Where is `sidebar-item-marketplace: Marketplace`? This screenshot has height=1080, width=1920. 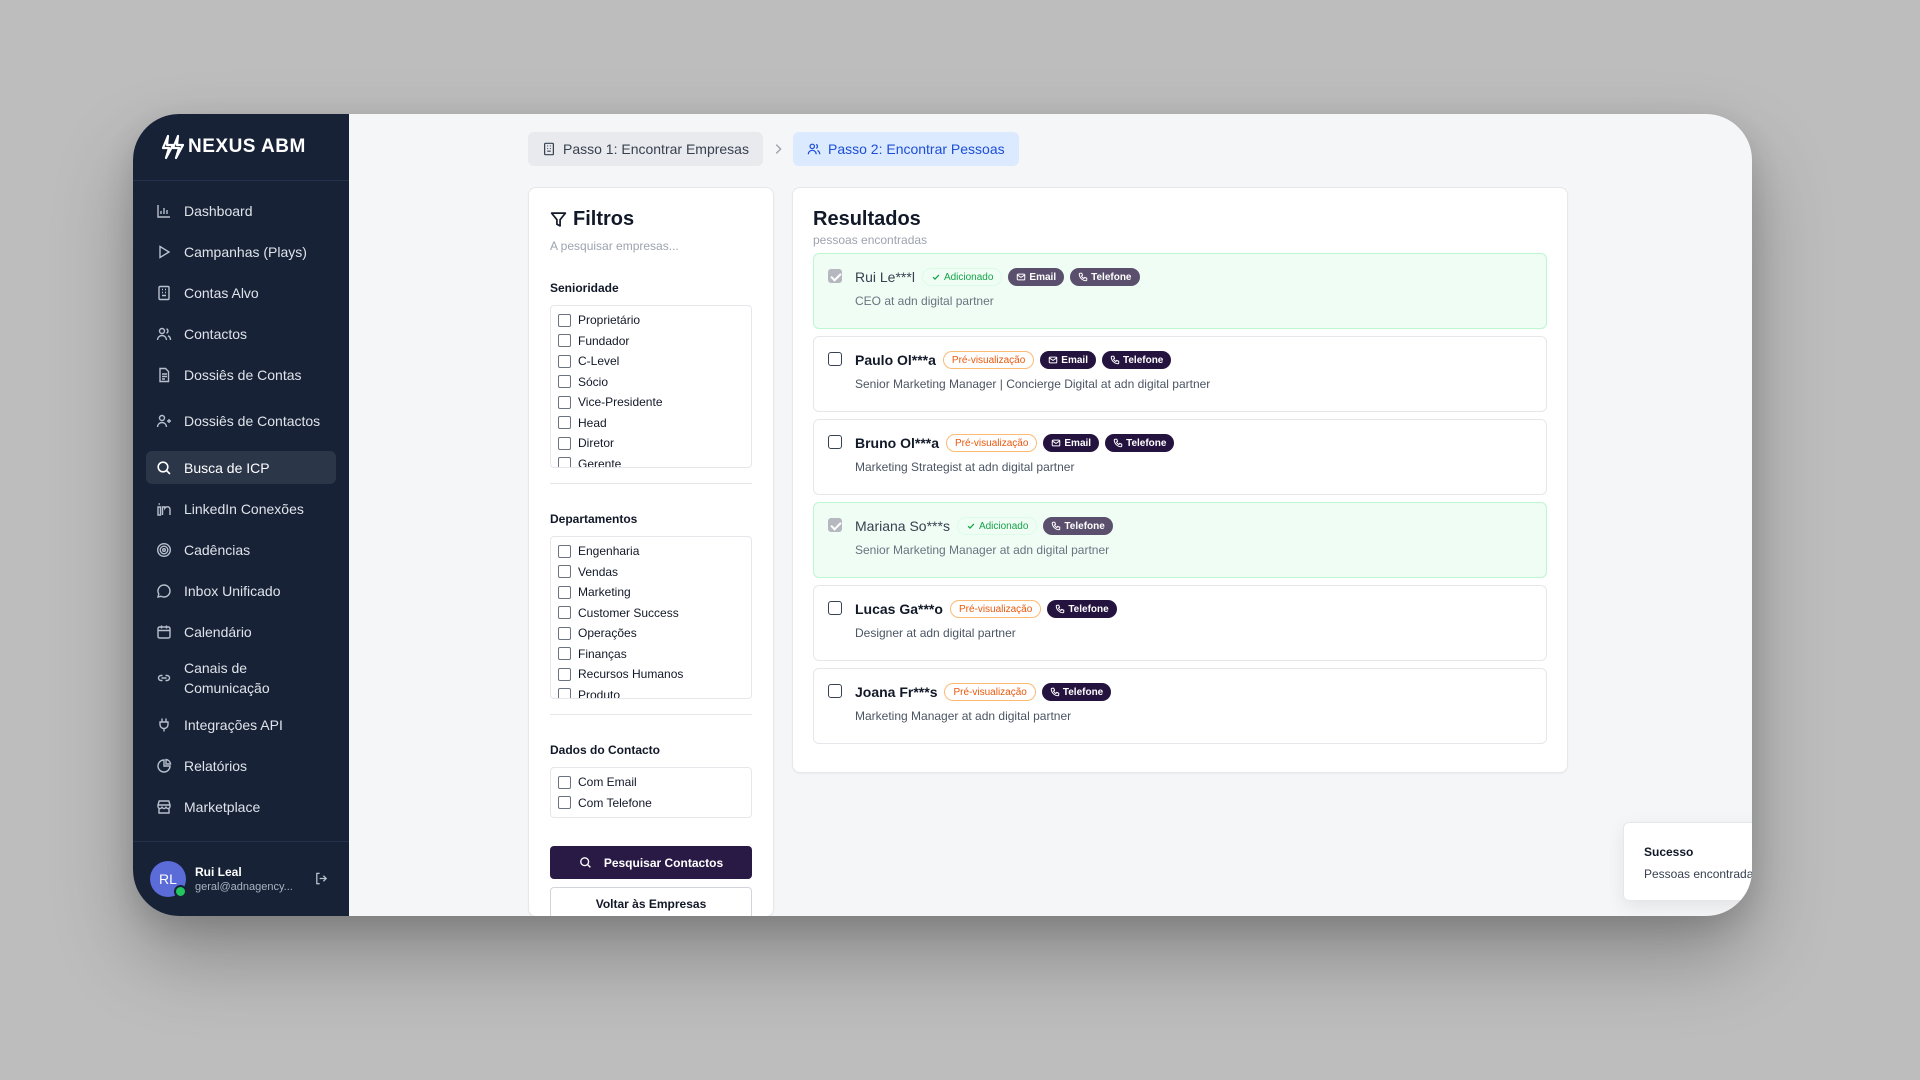
sidebar-item-marketplace: Marketplace is located at coordinates (241, 806).